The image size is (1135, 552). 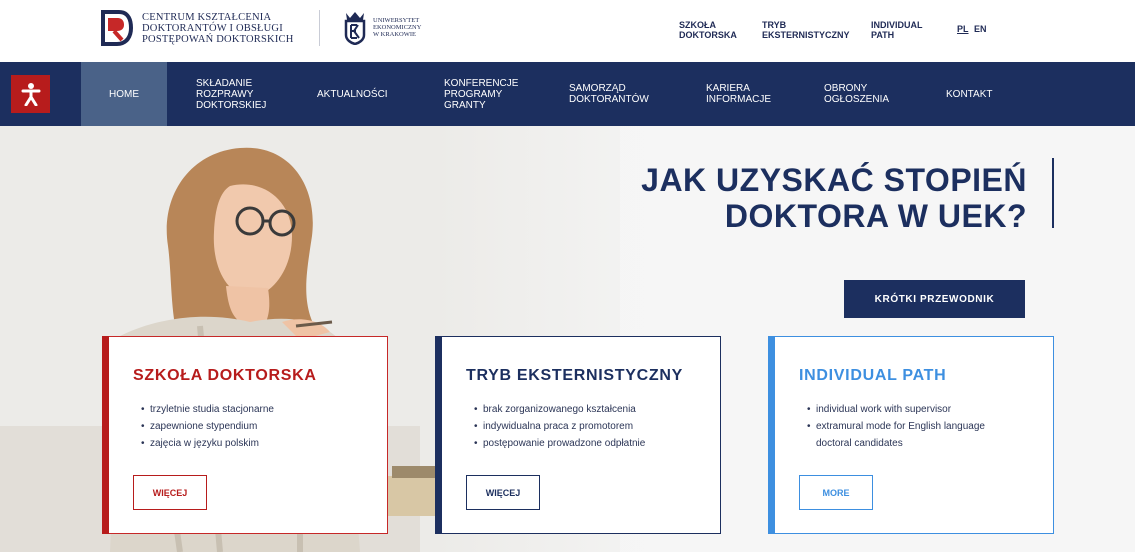 What do you see at coordinates (897, 30) in the screenshot?
I see `top-link-individual-path: INDIVIDUAL PATH` at bounding box center [897, 30].